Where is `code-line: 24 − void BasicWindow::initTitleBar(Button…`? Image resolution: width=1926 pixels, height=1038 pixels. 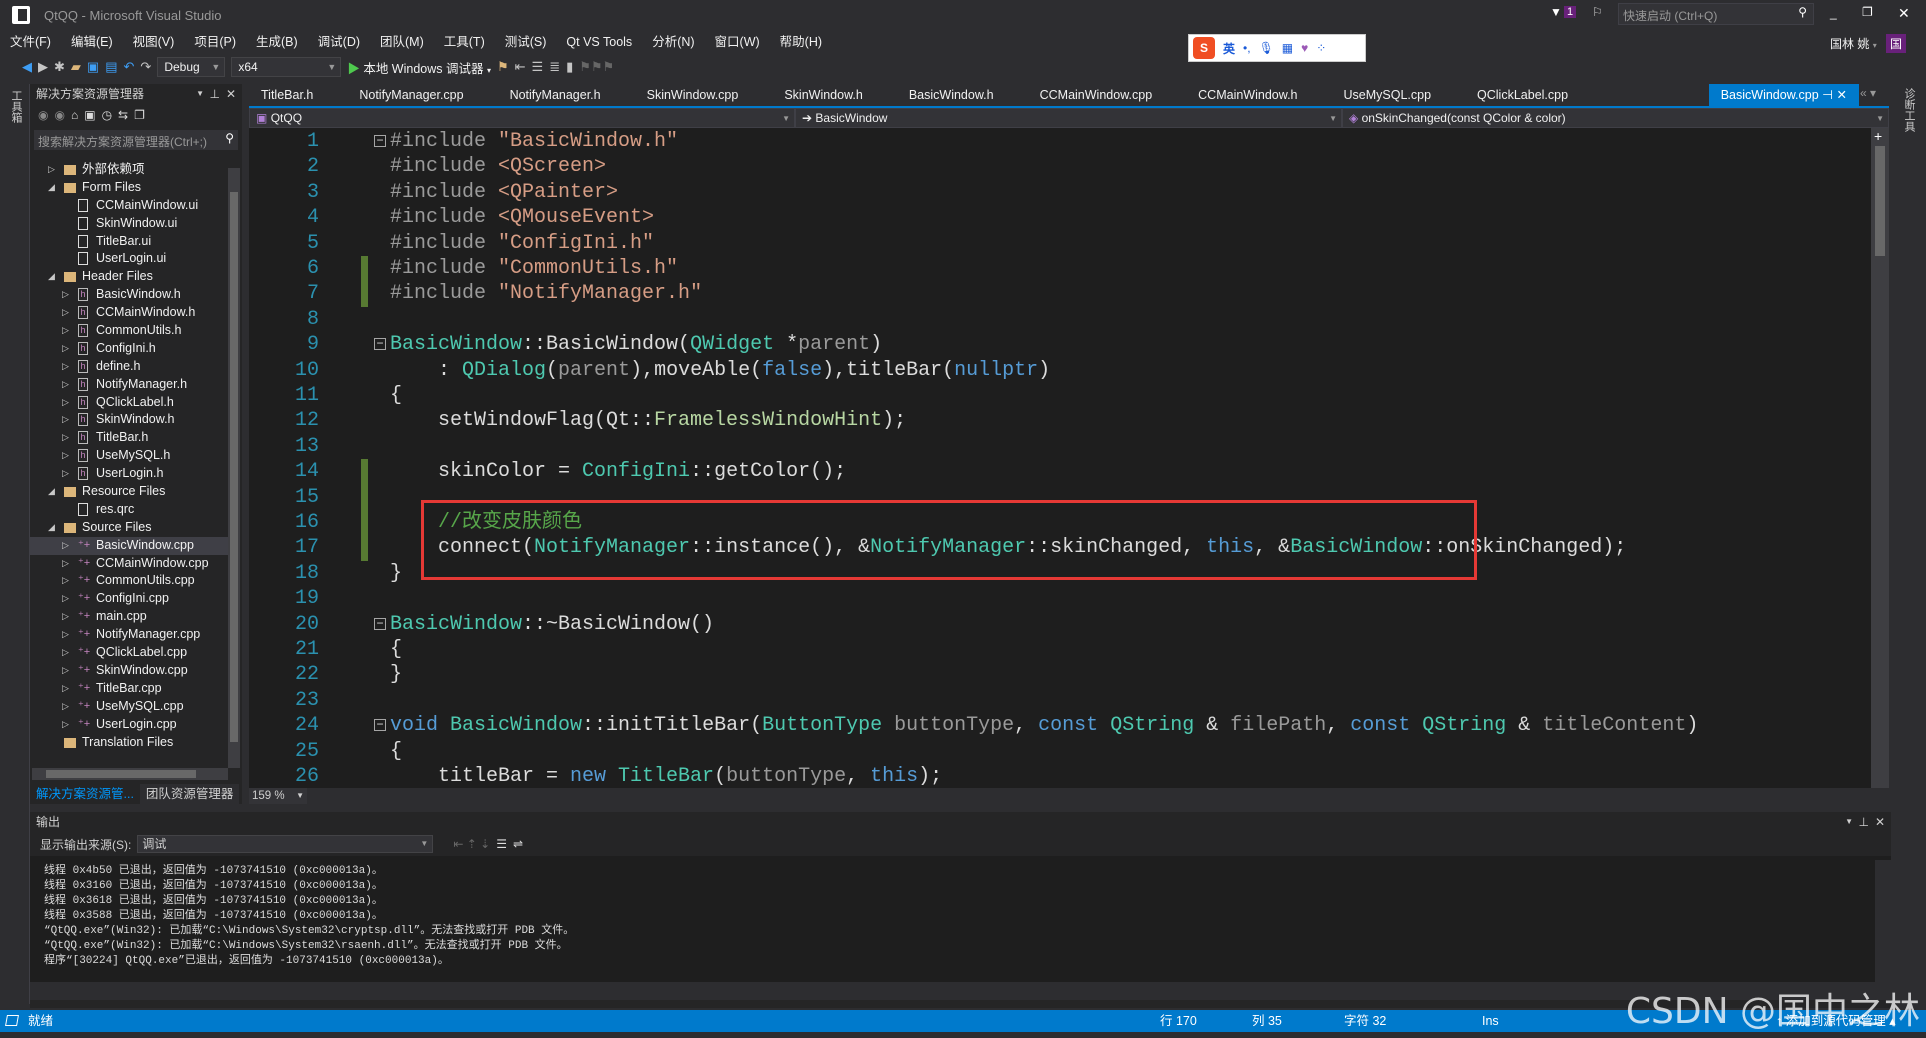 code-line: 24 − void BasicWindow::initTitleBar(Button… is located at coordinates (1060, 725).